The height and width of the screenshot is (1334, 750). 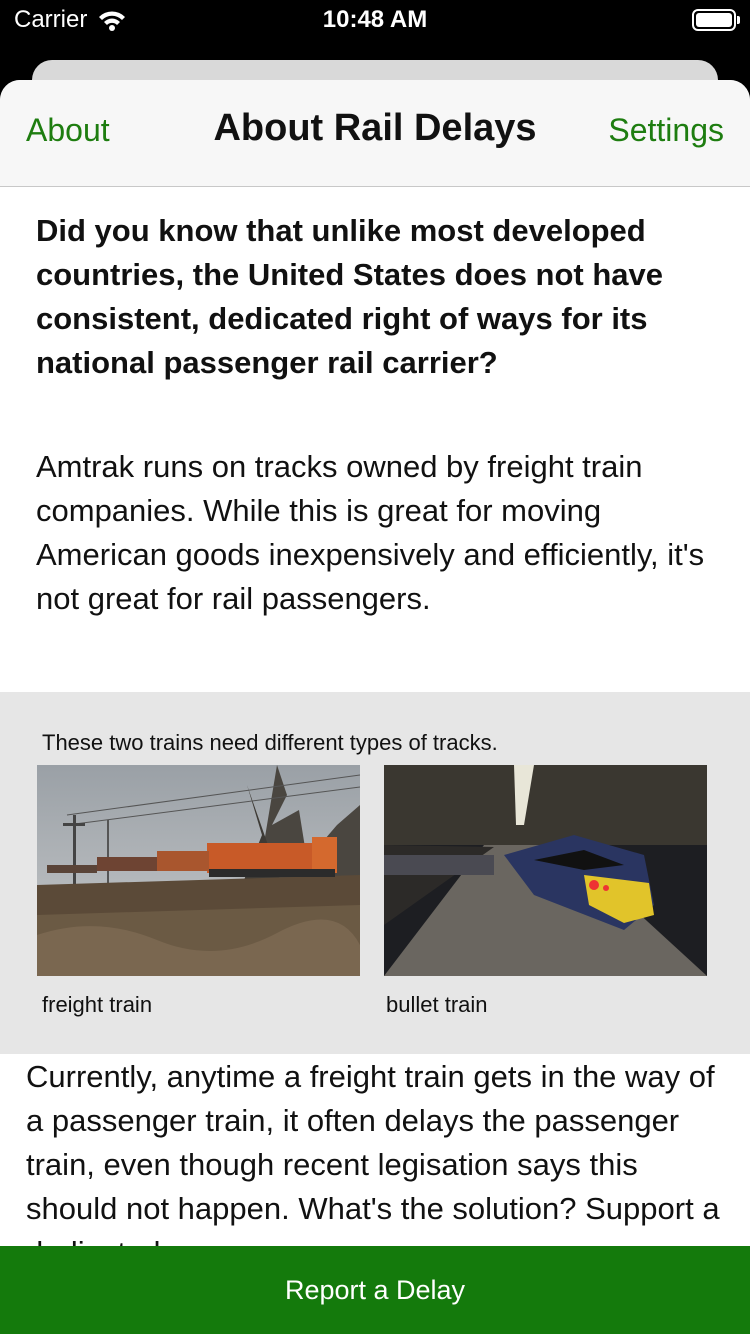 What do you see at coordinates (97, 1004) in the screenshot?
I see `freight-train-label: freight train` at bounding box center [97, 1004].